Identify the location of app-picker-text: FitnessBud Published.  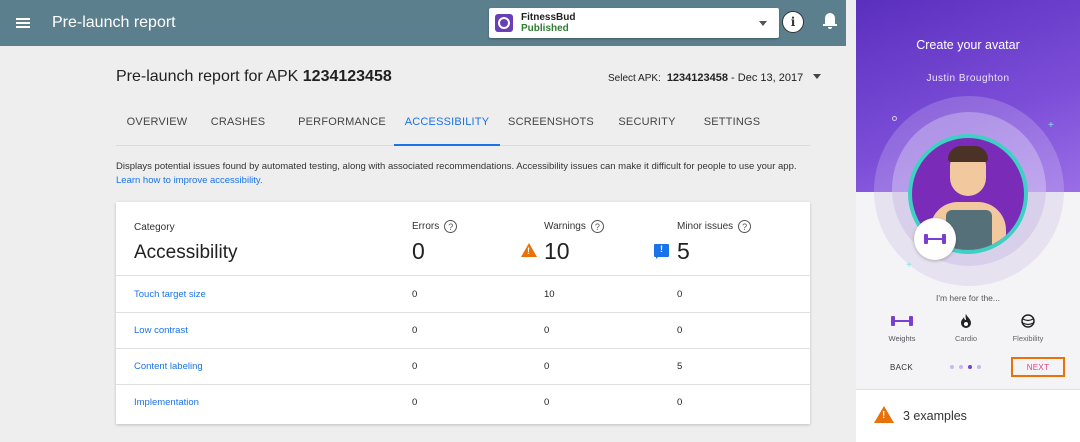
(548, 23).